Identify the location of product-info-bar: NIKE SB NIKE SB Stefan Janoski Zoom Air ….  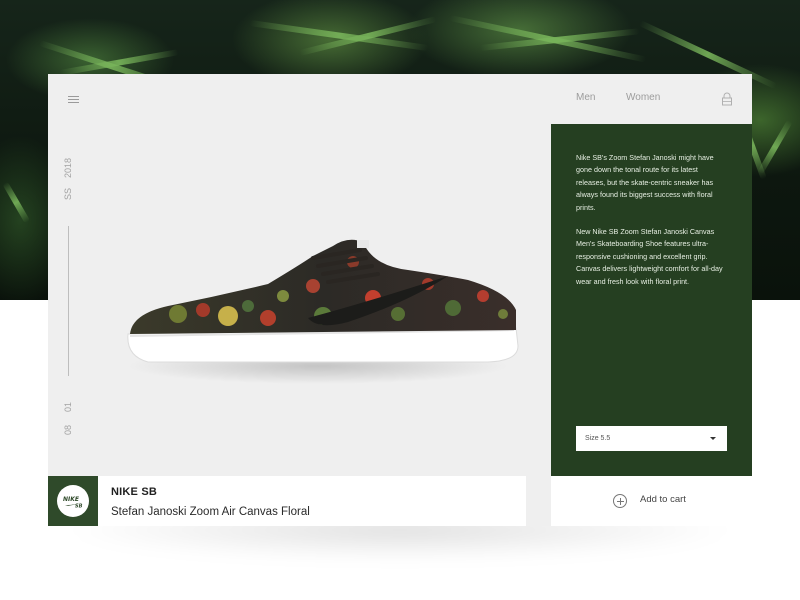
(287, 501).